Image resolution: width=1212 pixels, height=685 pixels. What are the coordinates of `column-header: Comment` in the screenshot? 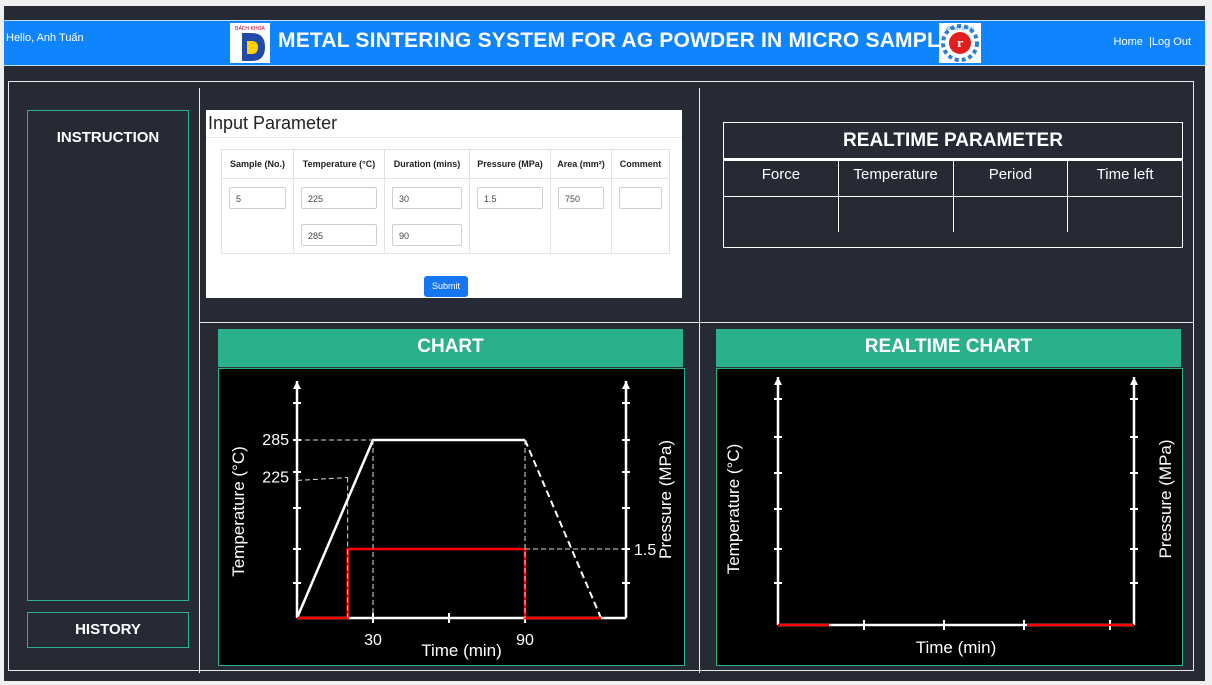 It's located at (640, 164).